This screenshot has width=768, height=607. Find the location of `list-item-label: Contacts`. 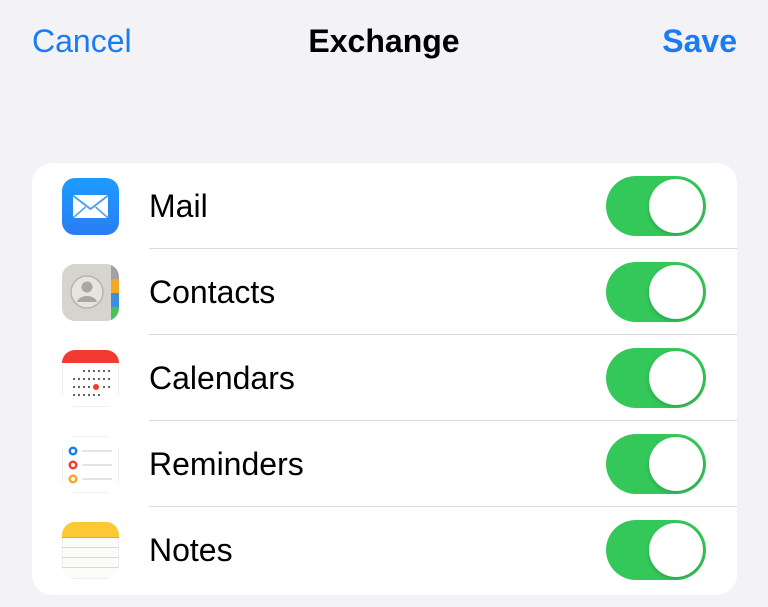

list-item-label: Contacts is located at coordinates (212, 292).